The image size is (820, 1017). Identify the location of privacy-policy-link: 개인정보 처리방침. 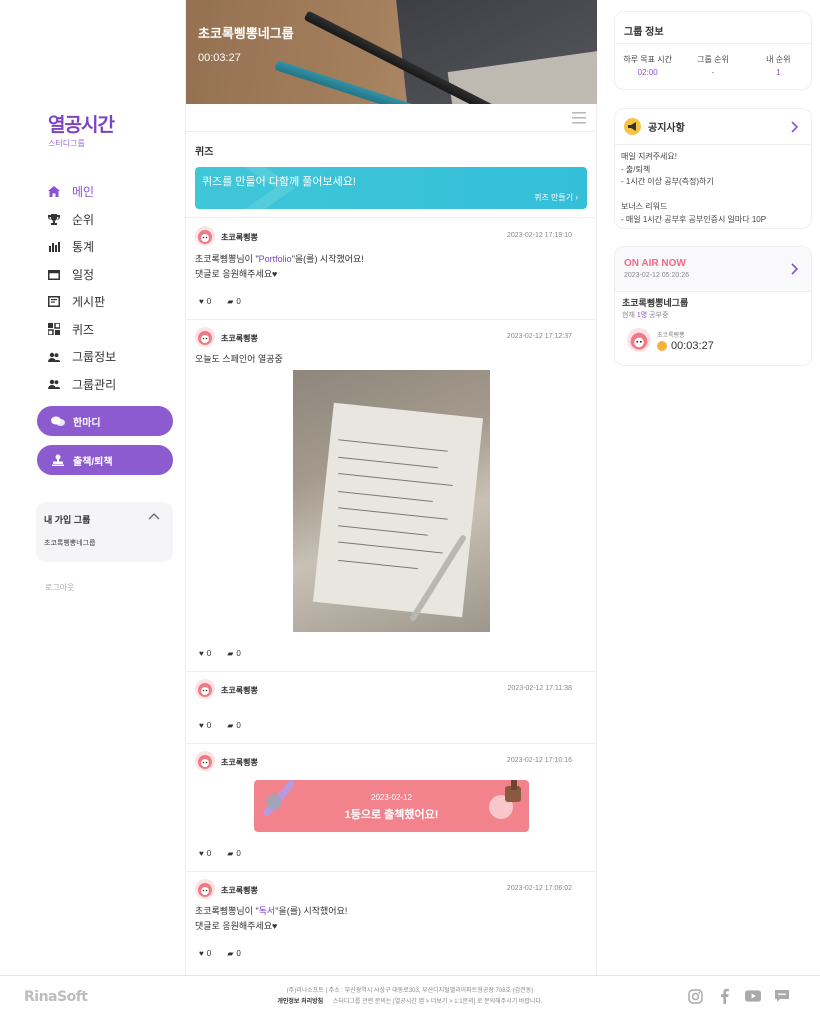
(300, 1002).